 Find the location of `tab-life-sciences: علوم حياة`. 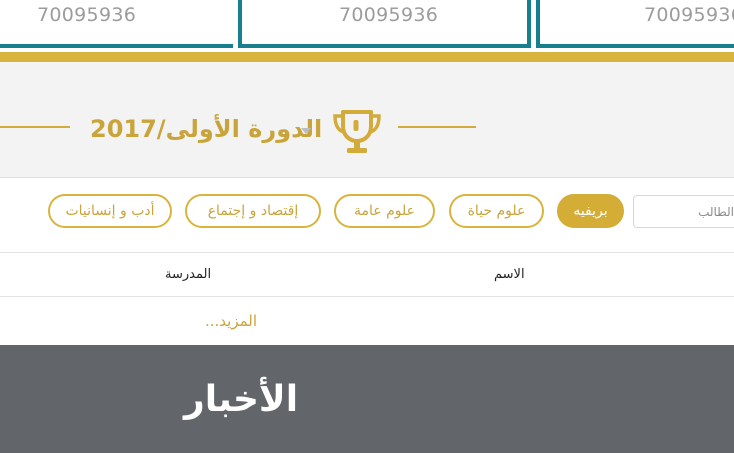

tab-life-sciences: علوم حياة is located at coordinates (496, 211).